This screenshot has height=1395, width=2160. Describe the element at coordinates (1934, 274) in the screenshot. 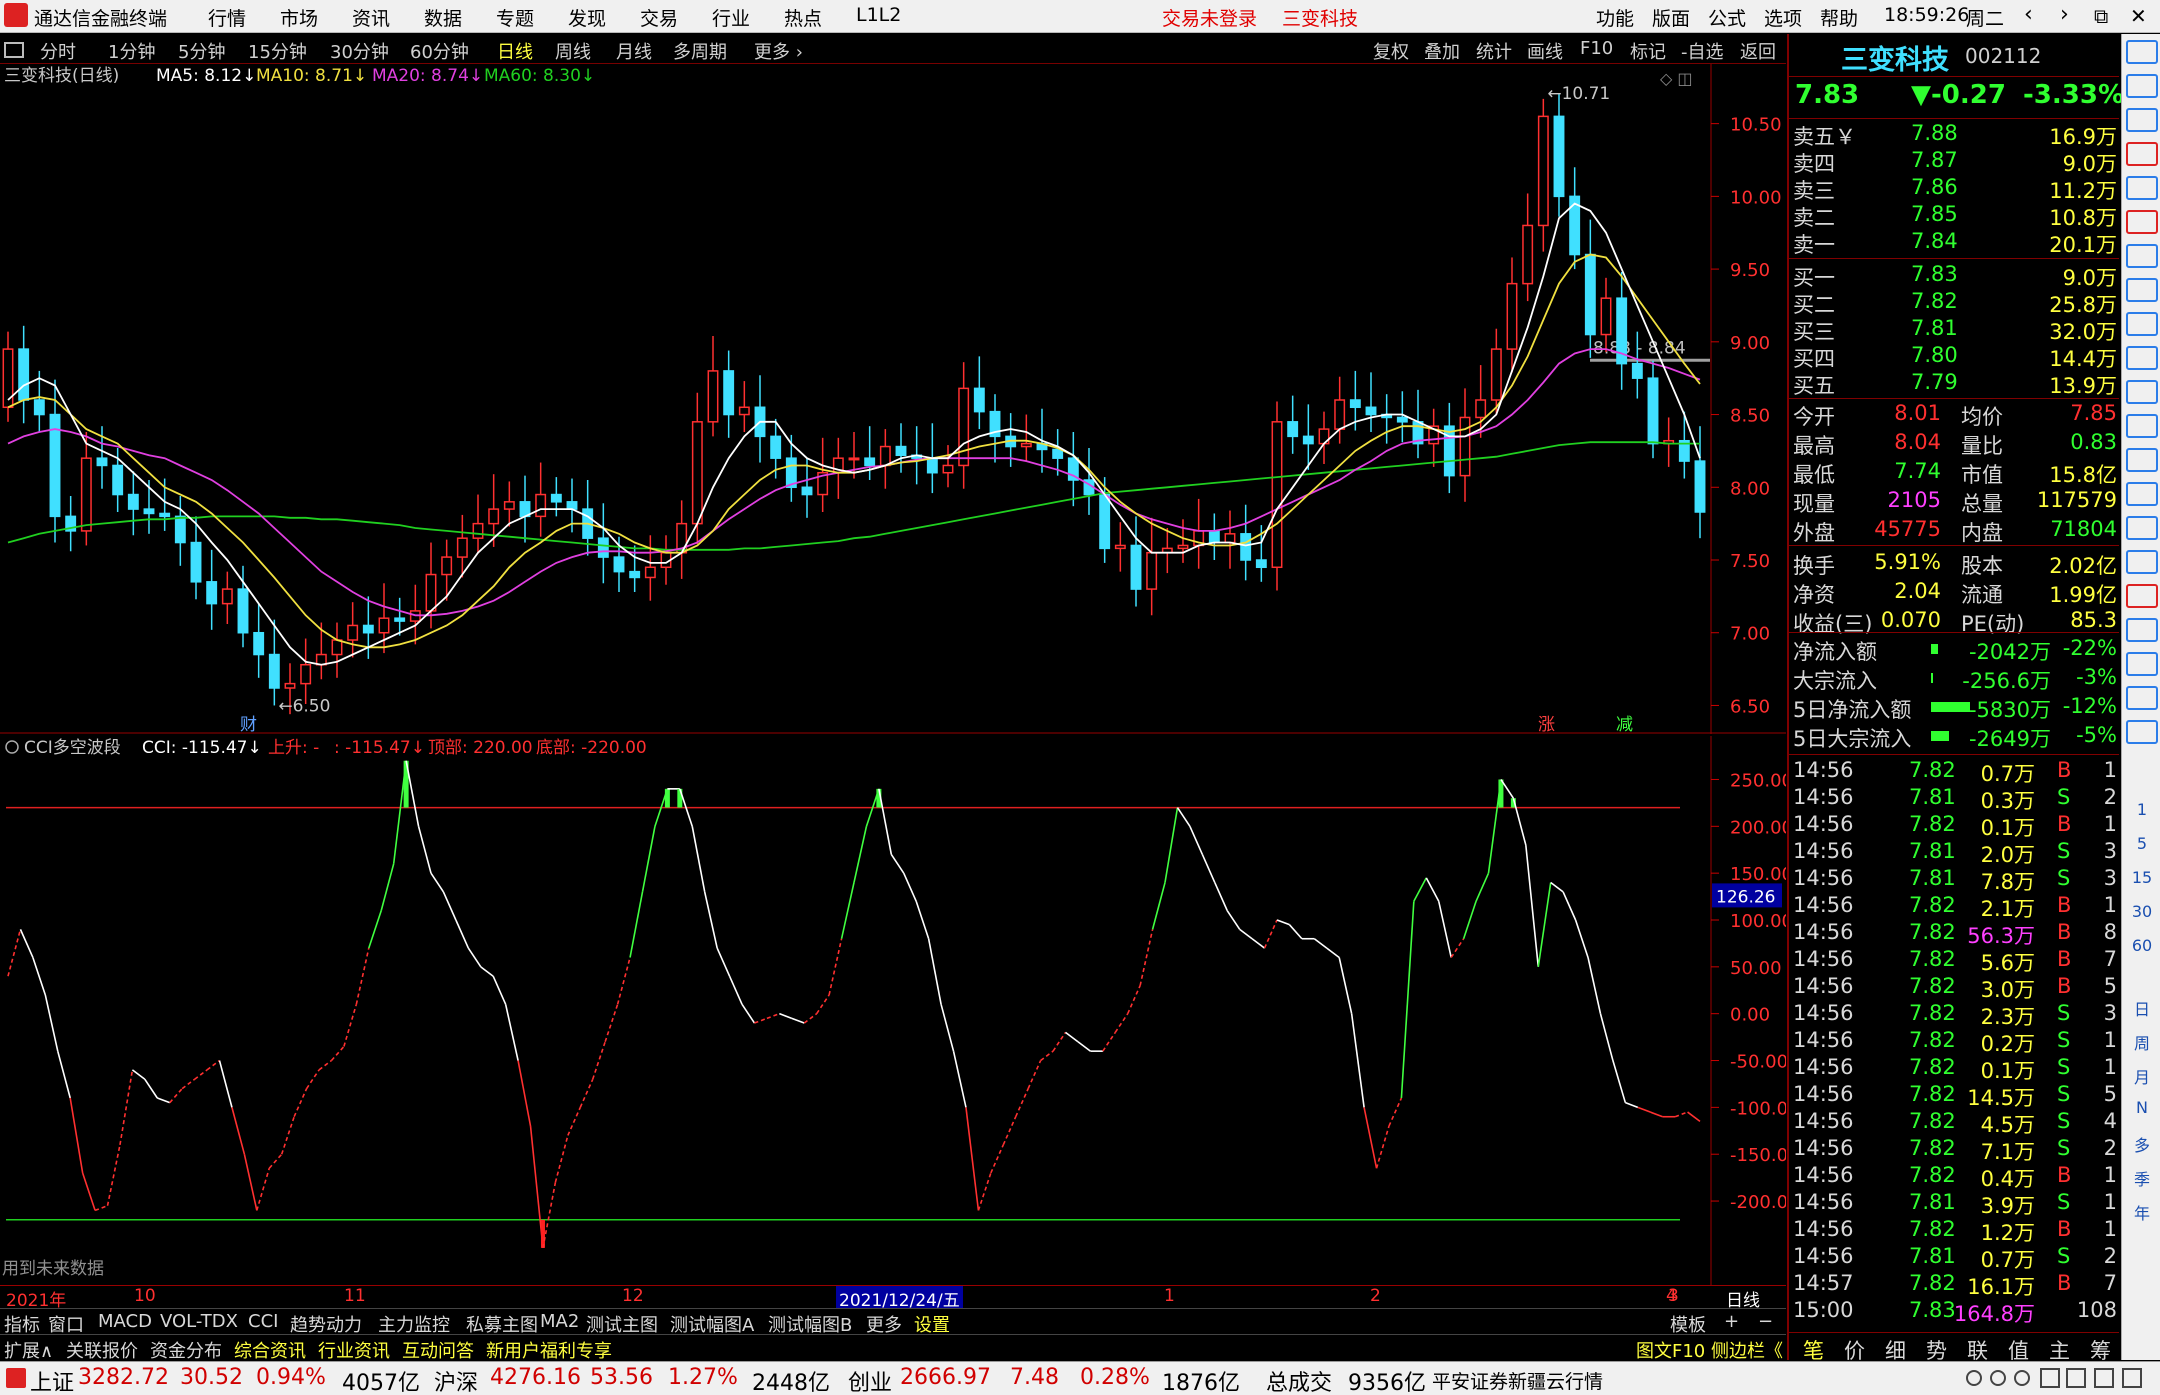

I see `bid-price: 7.83` at that location.